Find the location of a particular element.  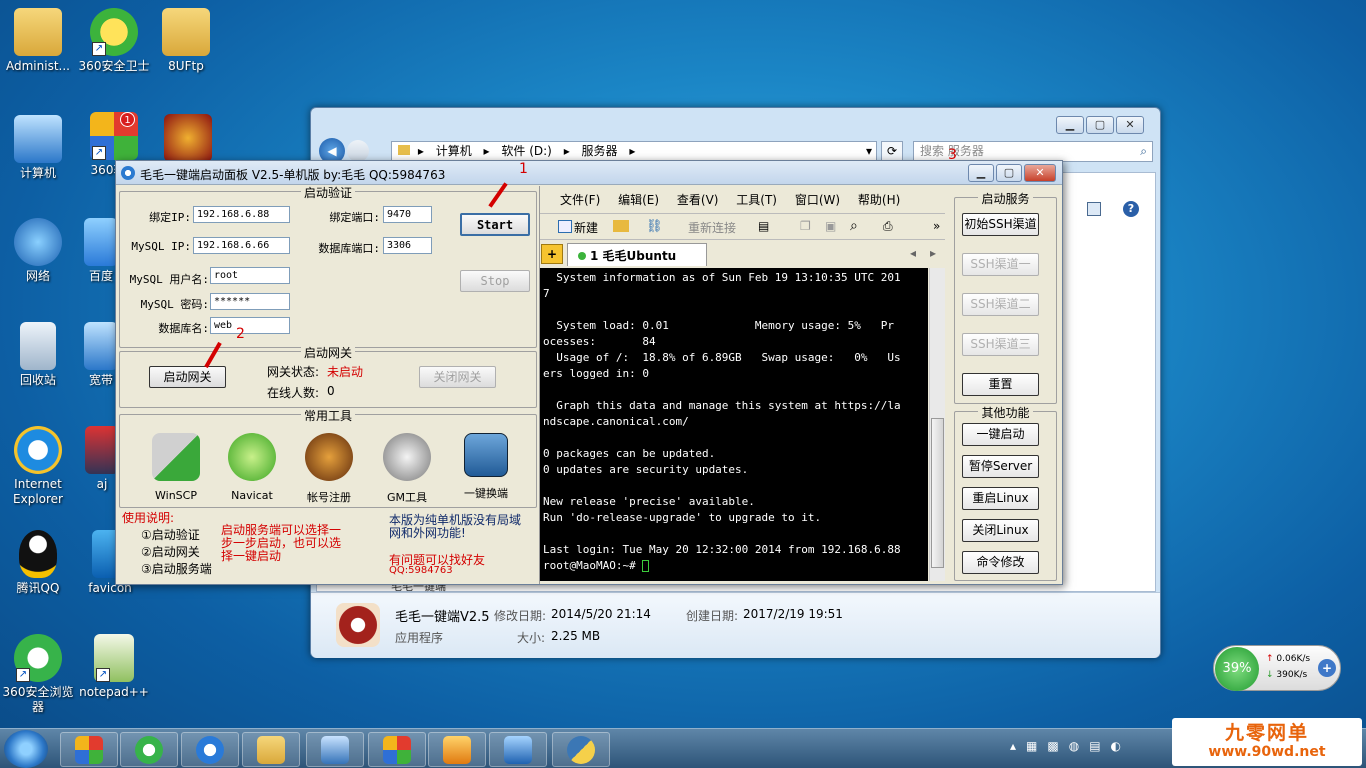

terminal-scrollbar is located at coordinates (937, 424).